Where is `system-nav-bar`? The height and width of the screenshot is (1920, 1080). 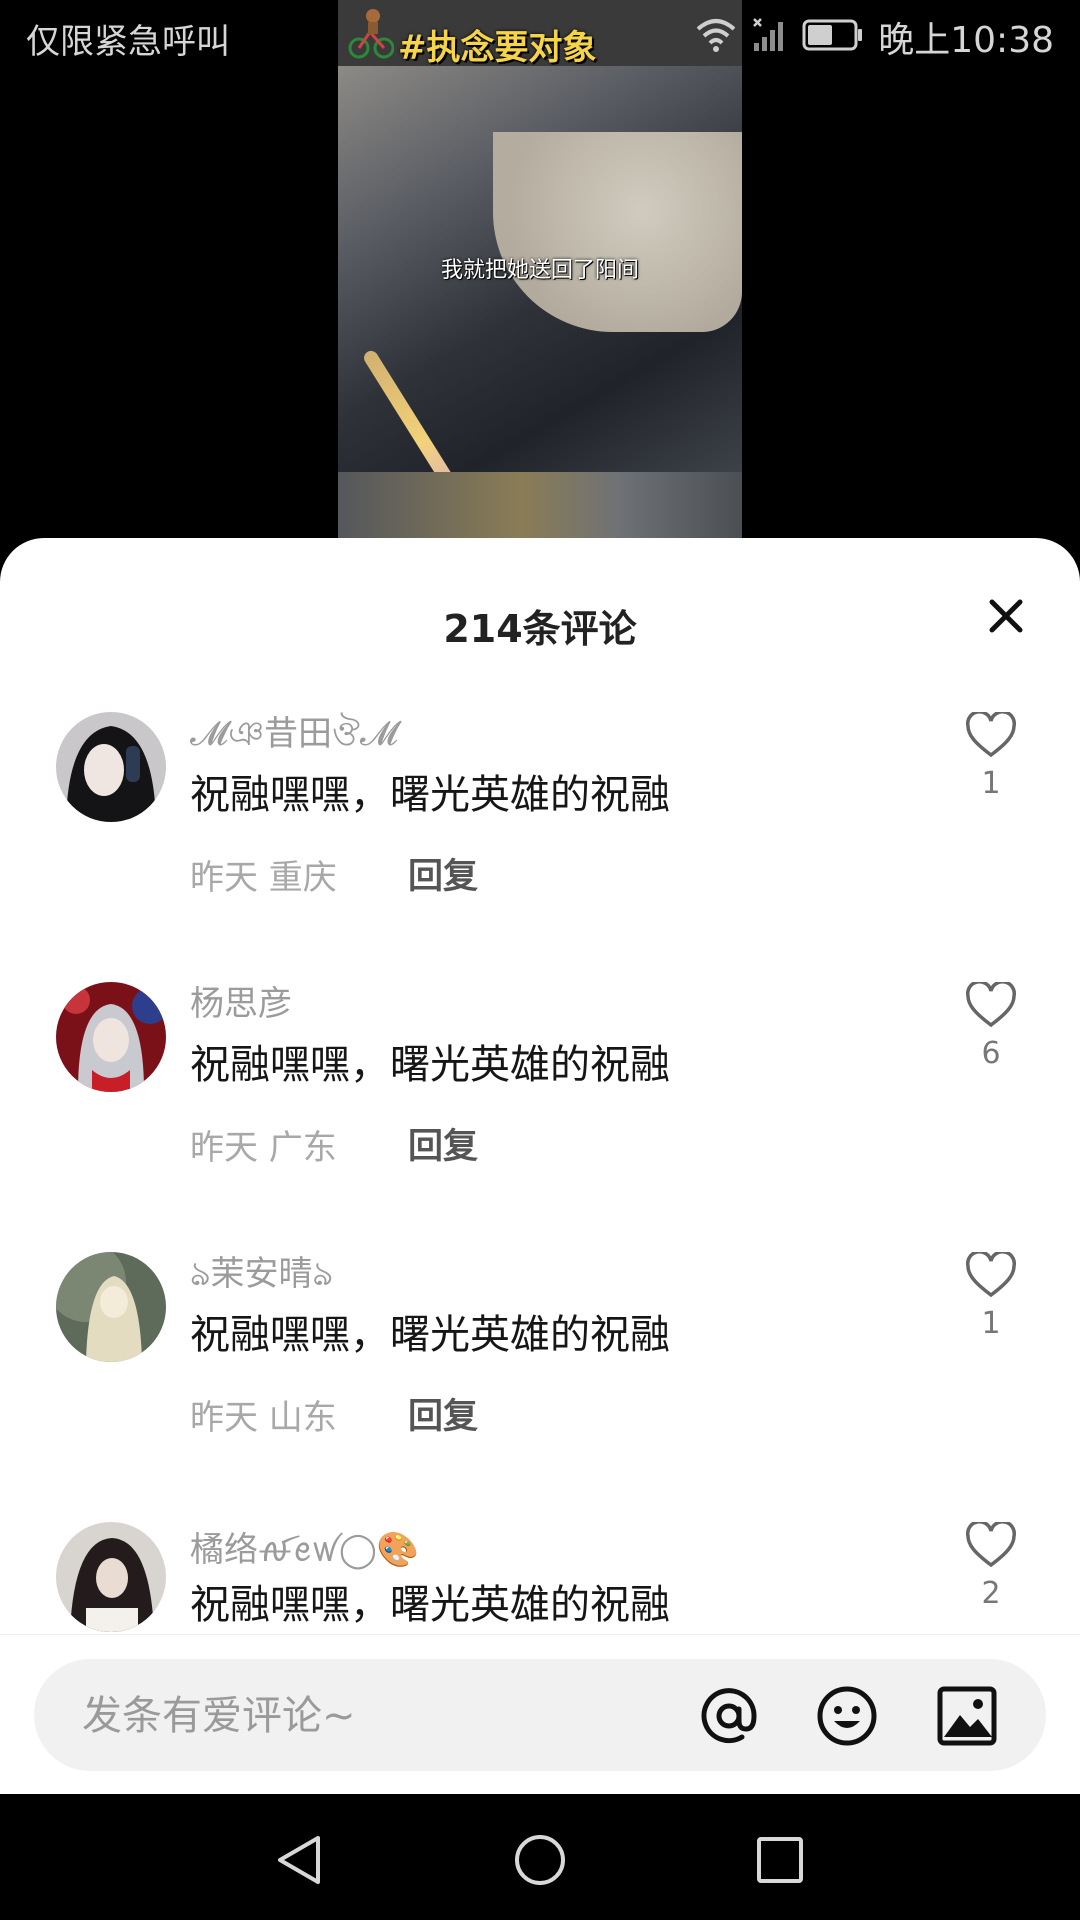 system-nav-bar is located at coordinates (540, 1857).